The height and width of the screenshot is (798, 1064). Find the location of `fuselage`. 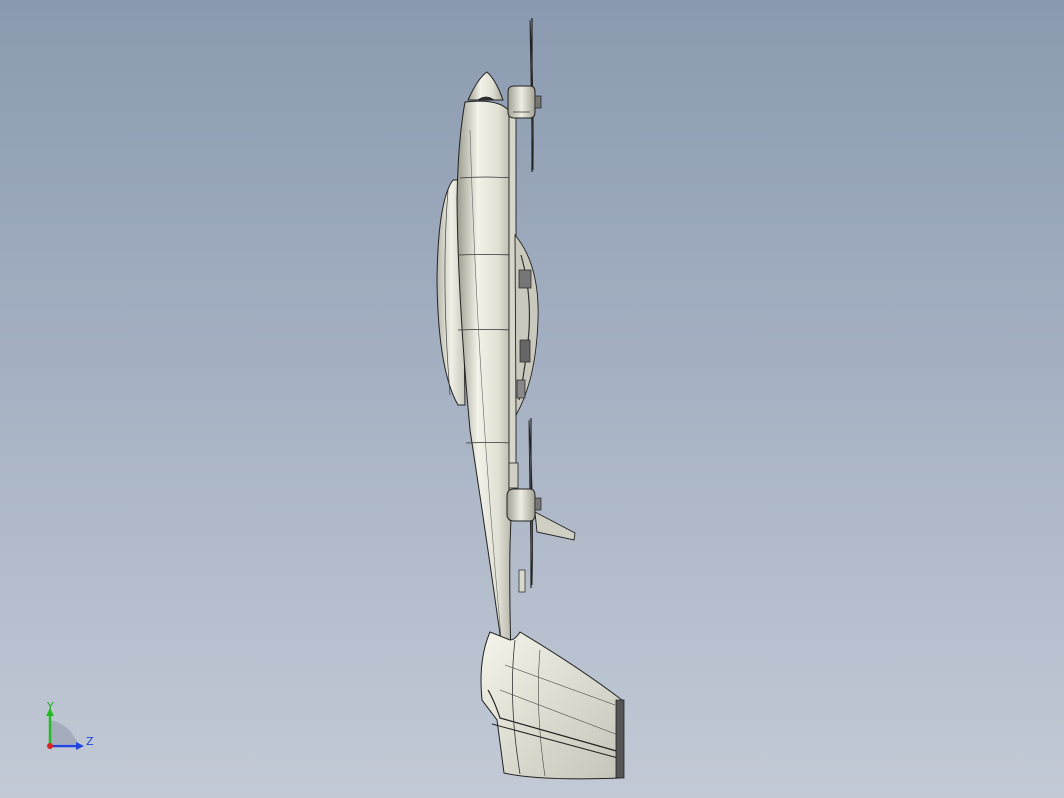

fuselage is located at coordinates (486, 396).